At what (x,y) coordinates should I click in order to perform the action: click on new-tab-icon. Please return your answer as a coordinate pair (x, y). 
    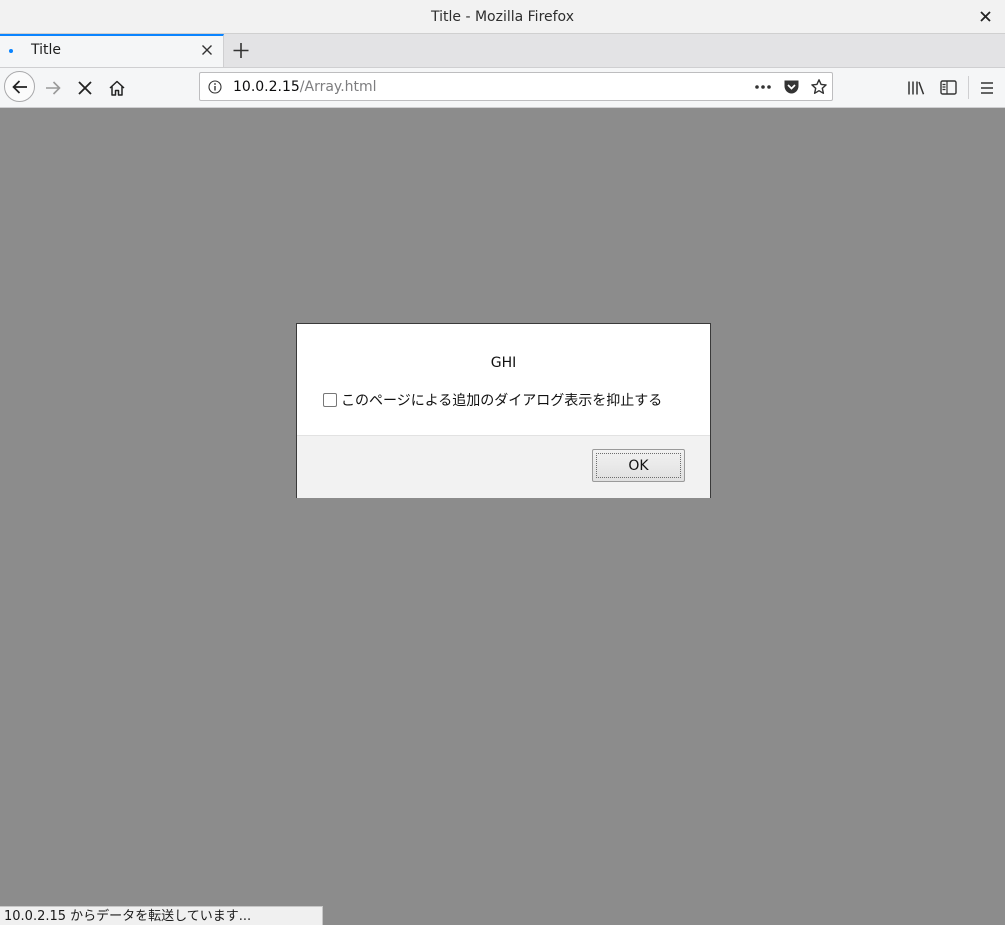
    Looking at the image, I should click on (241, 50).